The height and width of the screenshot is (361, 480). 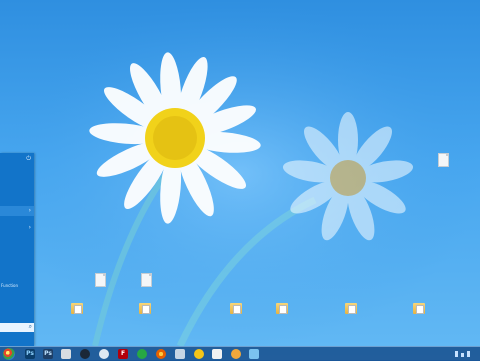 What do you see at coordinates (66, 354) in the screenshot?
I see `explorer-icon` at bounding box center [66, 354].